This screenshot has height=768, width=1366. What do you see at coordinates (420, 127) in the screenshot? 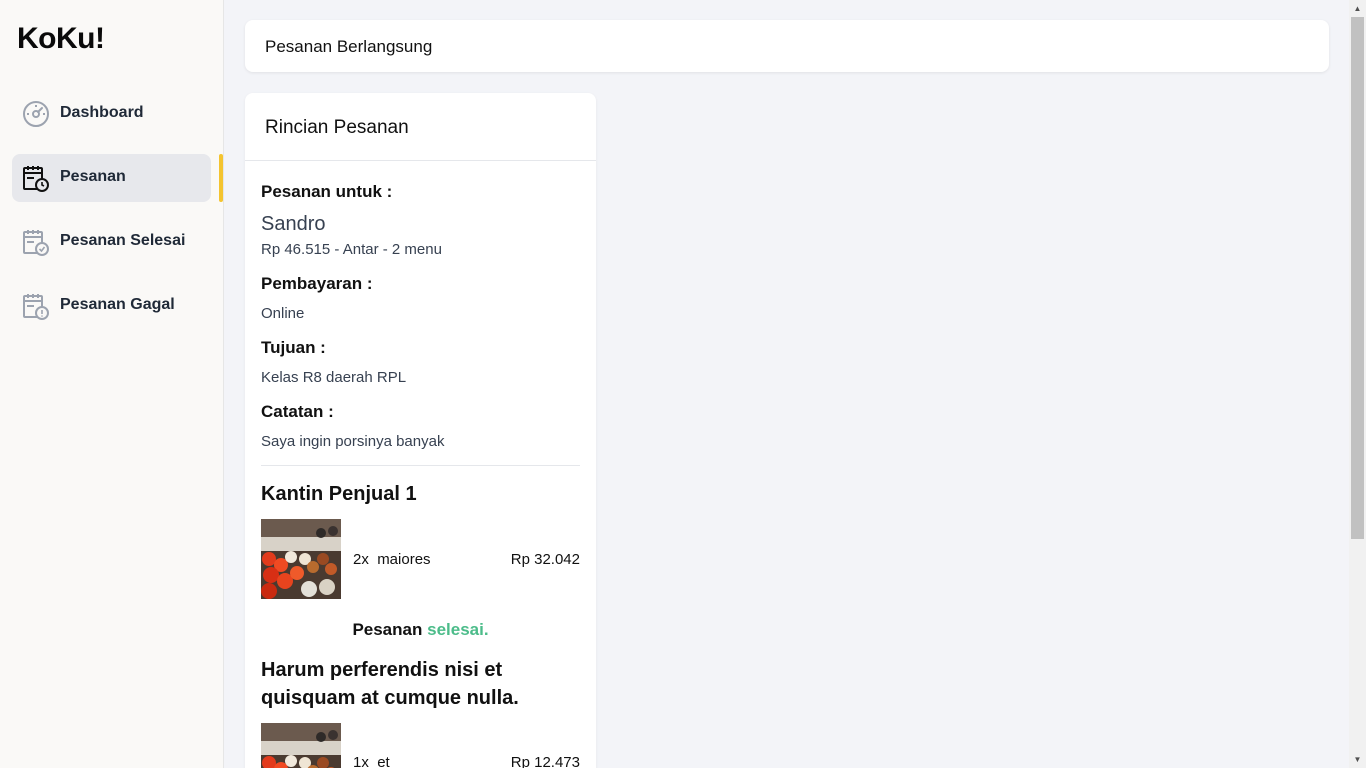
I see `card-header: Rincian Pesanan` at bounding box center [420, 127].